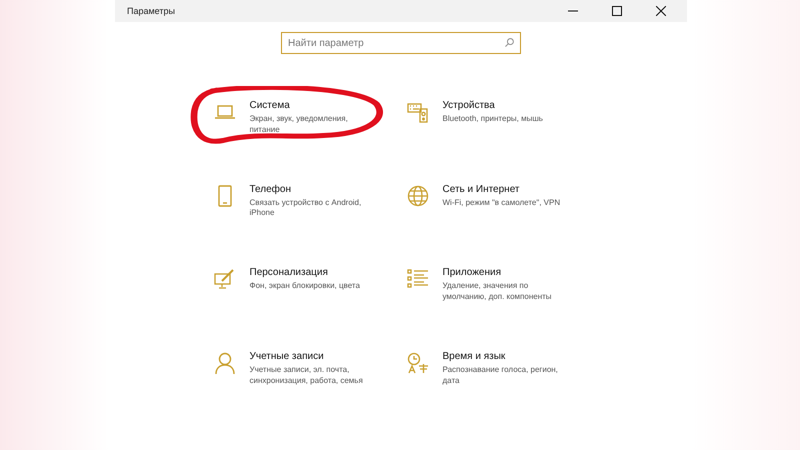 The width and height of the screenshot is (800, 450). I want to click on keyboard-speaker-icon, so click(417, 112).